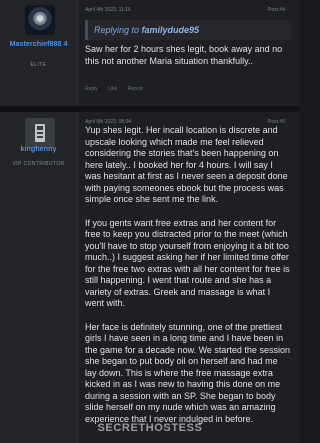 The image size is (320, 443). What do you see at coordinates (117, 30) in the screenshot?
I see `quote-prefix: Replying to` at bounding box center [117, 30].